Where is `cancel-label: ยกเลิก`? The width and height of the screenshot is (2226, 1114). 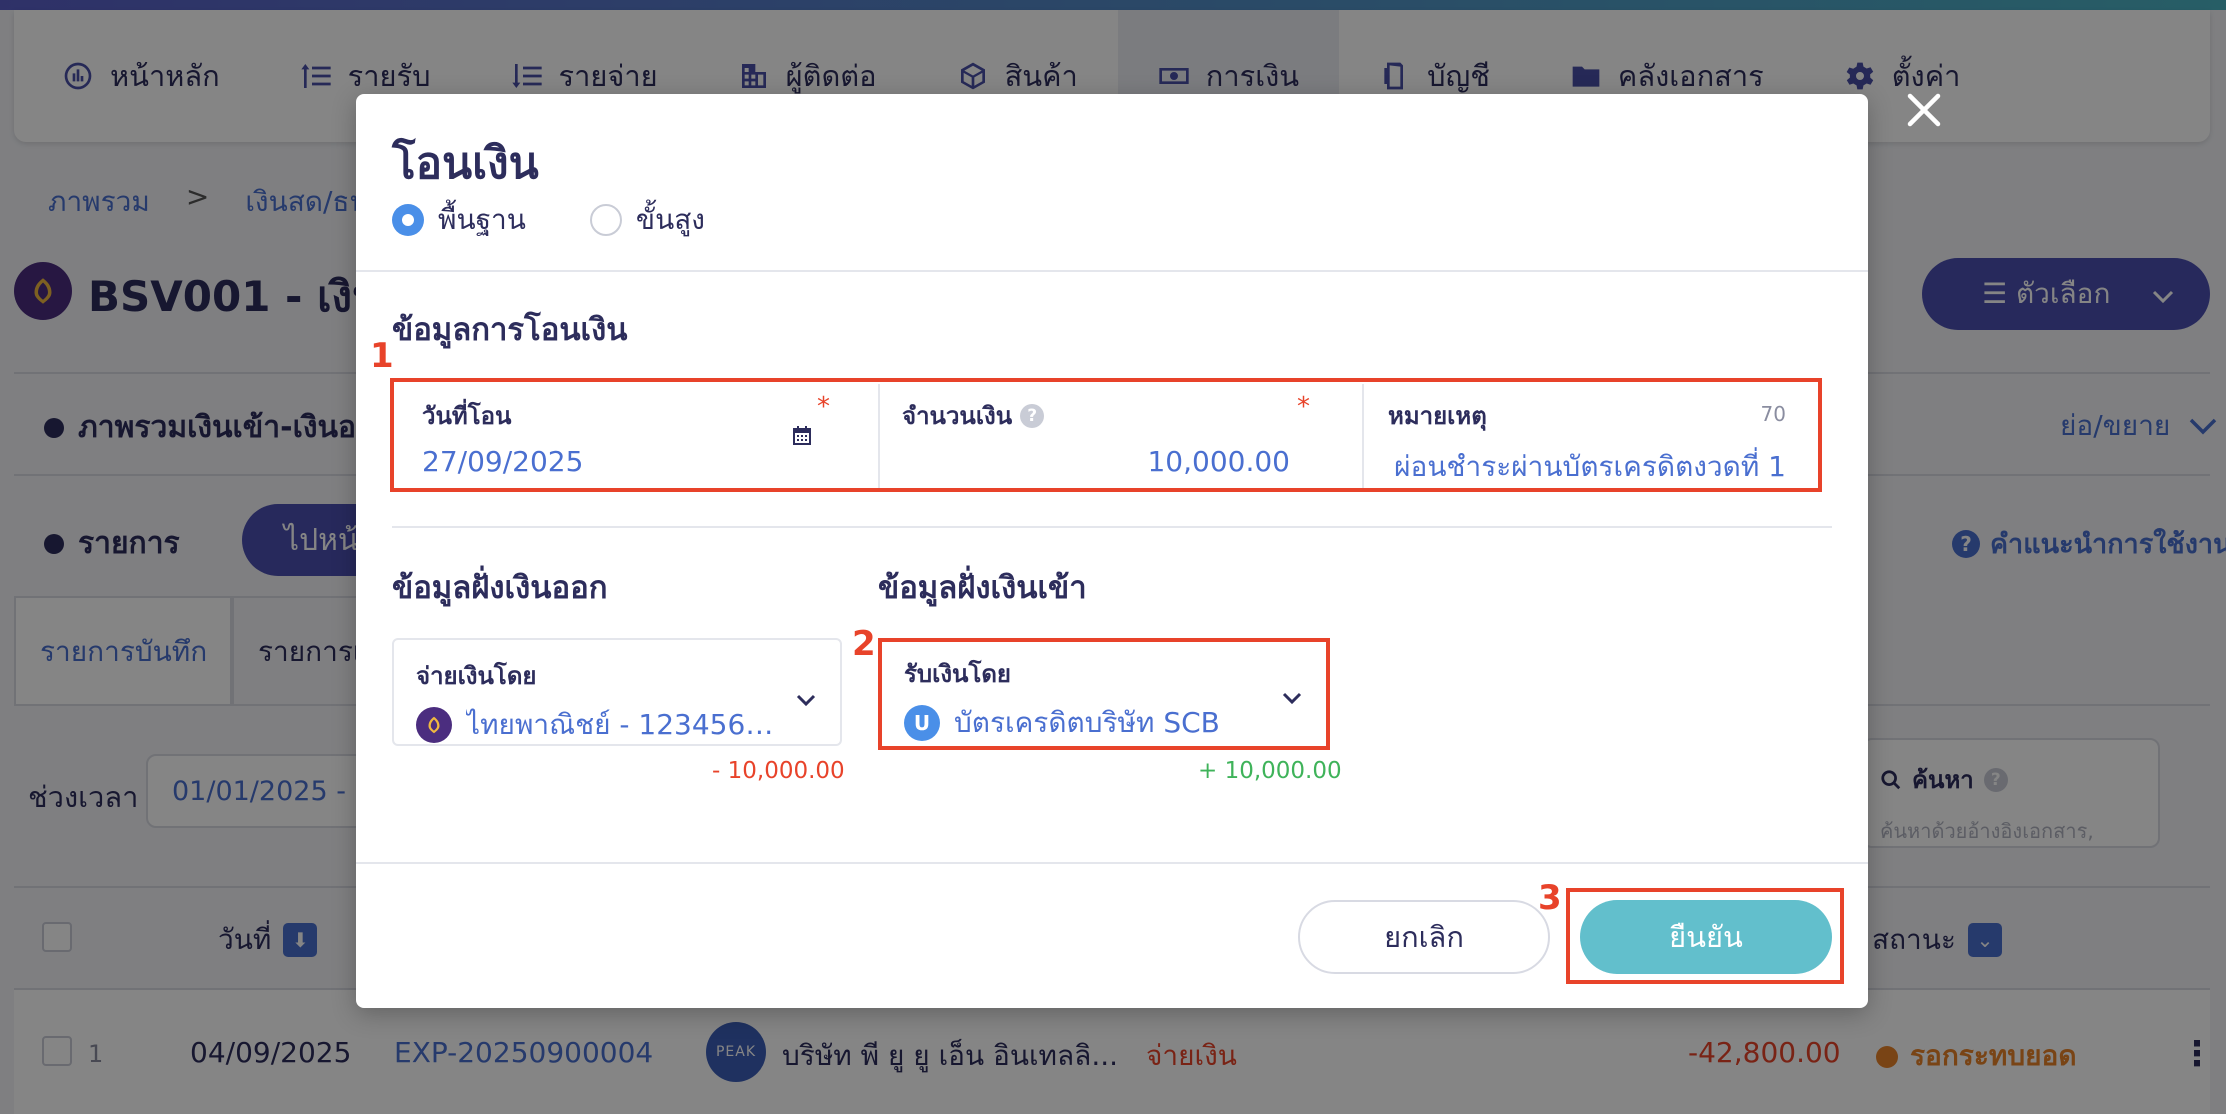
cancel-label: ยกเลิก is located at coordinates (1424, 937).